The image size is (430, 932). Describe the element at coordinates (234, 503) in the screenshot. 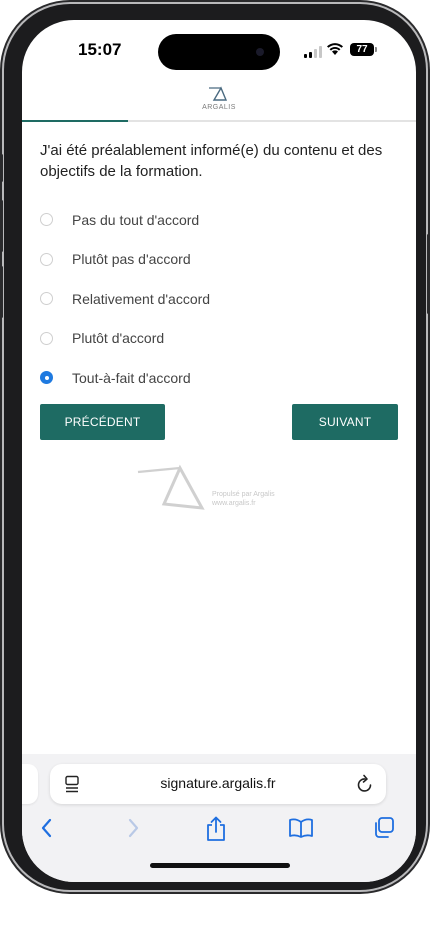

I see `powered-by-url: www.argalis.fr` at that location.